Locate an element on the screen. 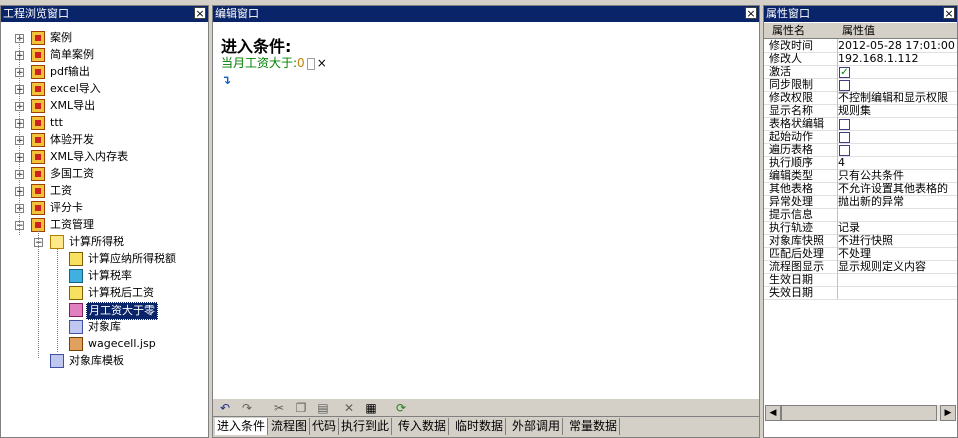  property-value: 不处理 is located at coordinates (897, 253).